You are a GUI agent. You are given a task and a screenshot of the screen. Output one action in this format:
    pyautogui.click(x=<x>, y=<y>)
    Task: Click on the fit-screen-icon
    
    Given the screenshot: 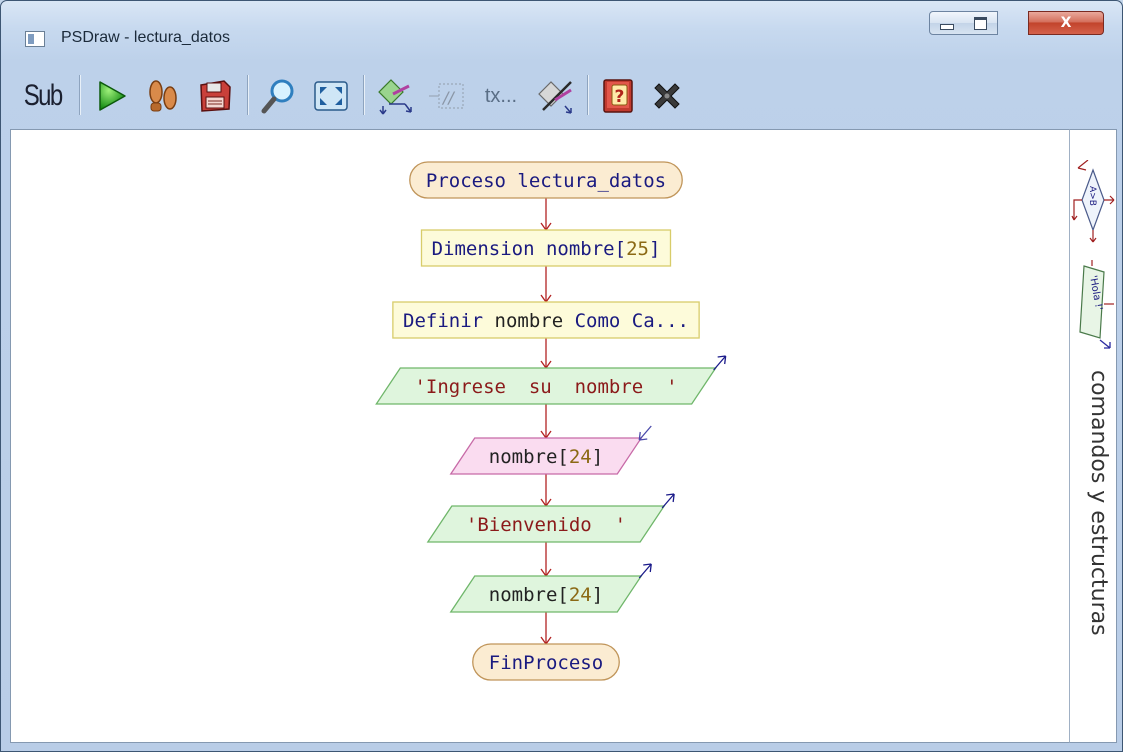 What is the action you would take?
    pyautogui.click(x=331, y=96)
    